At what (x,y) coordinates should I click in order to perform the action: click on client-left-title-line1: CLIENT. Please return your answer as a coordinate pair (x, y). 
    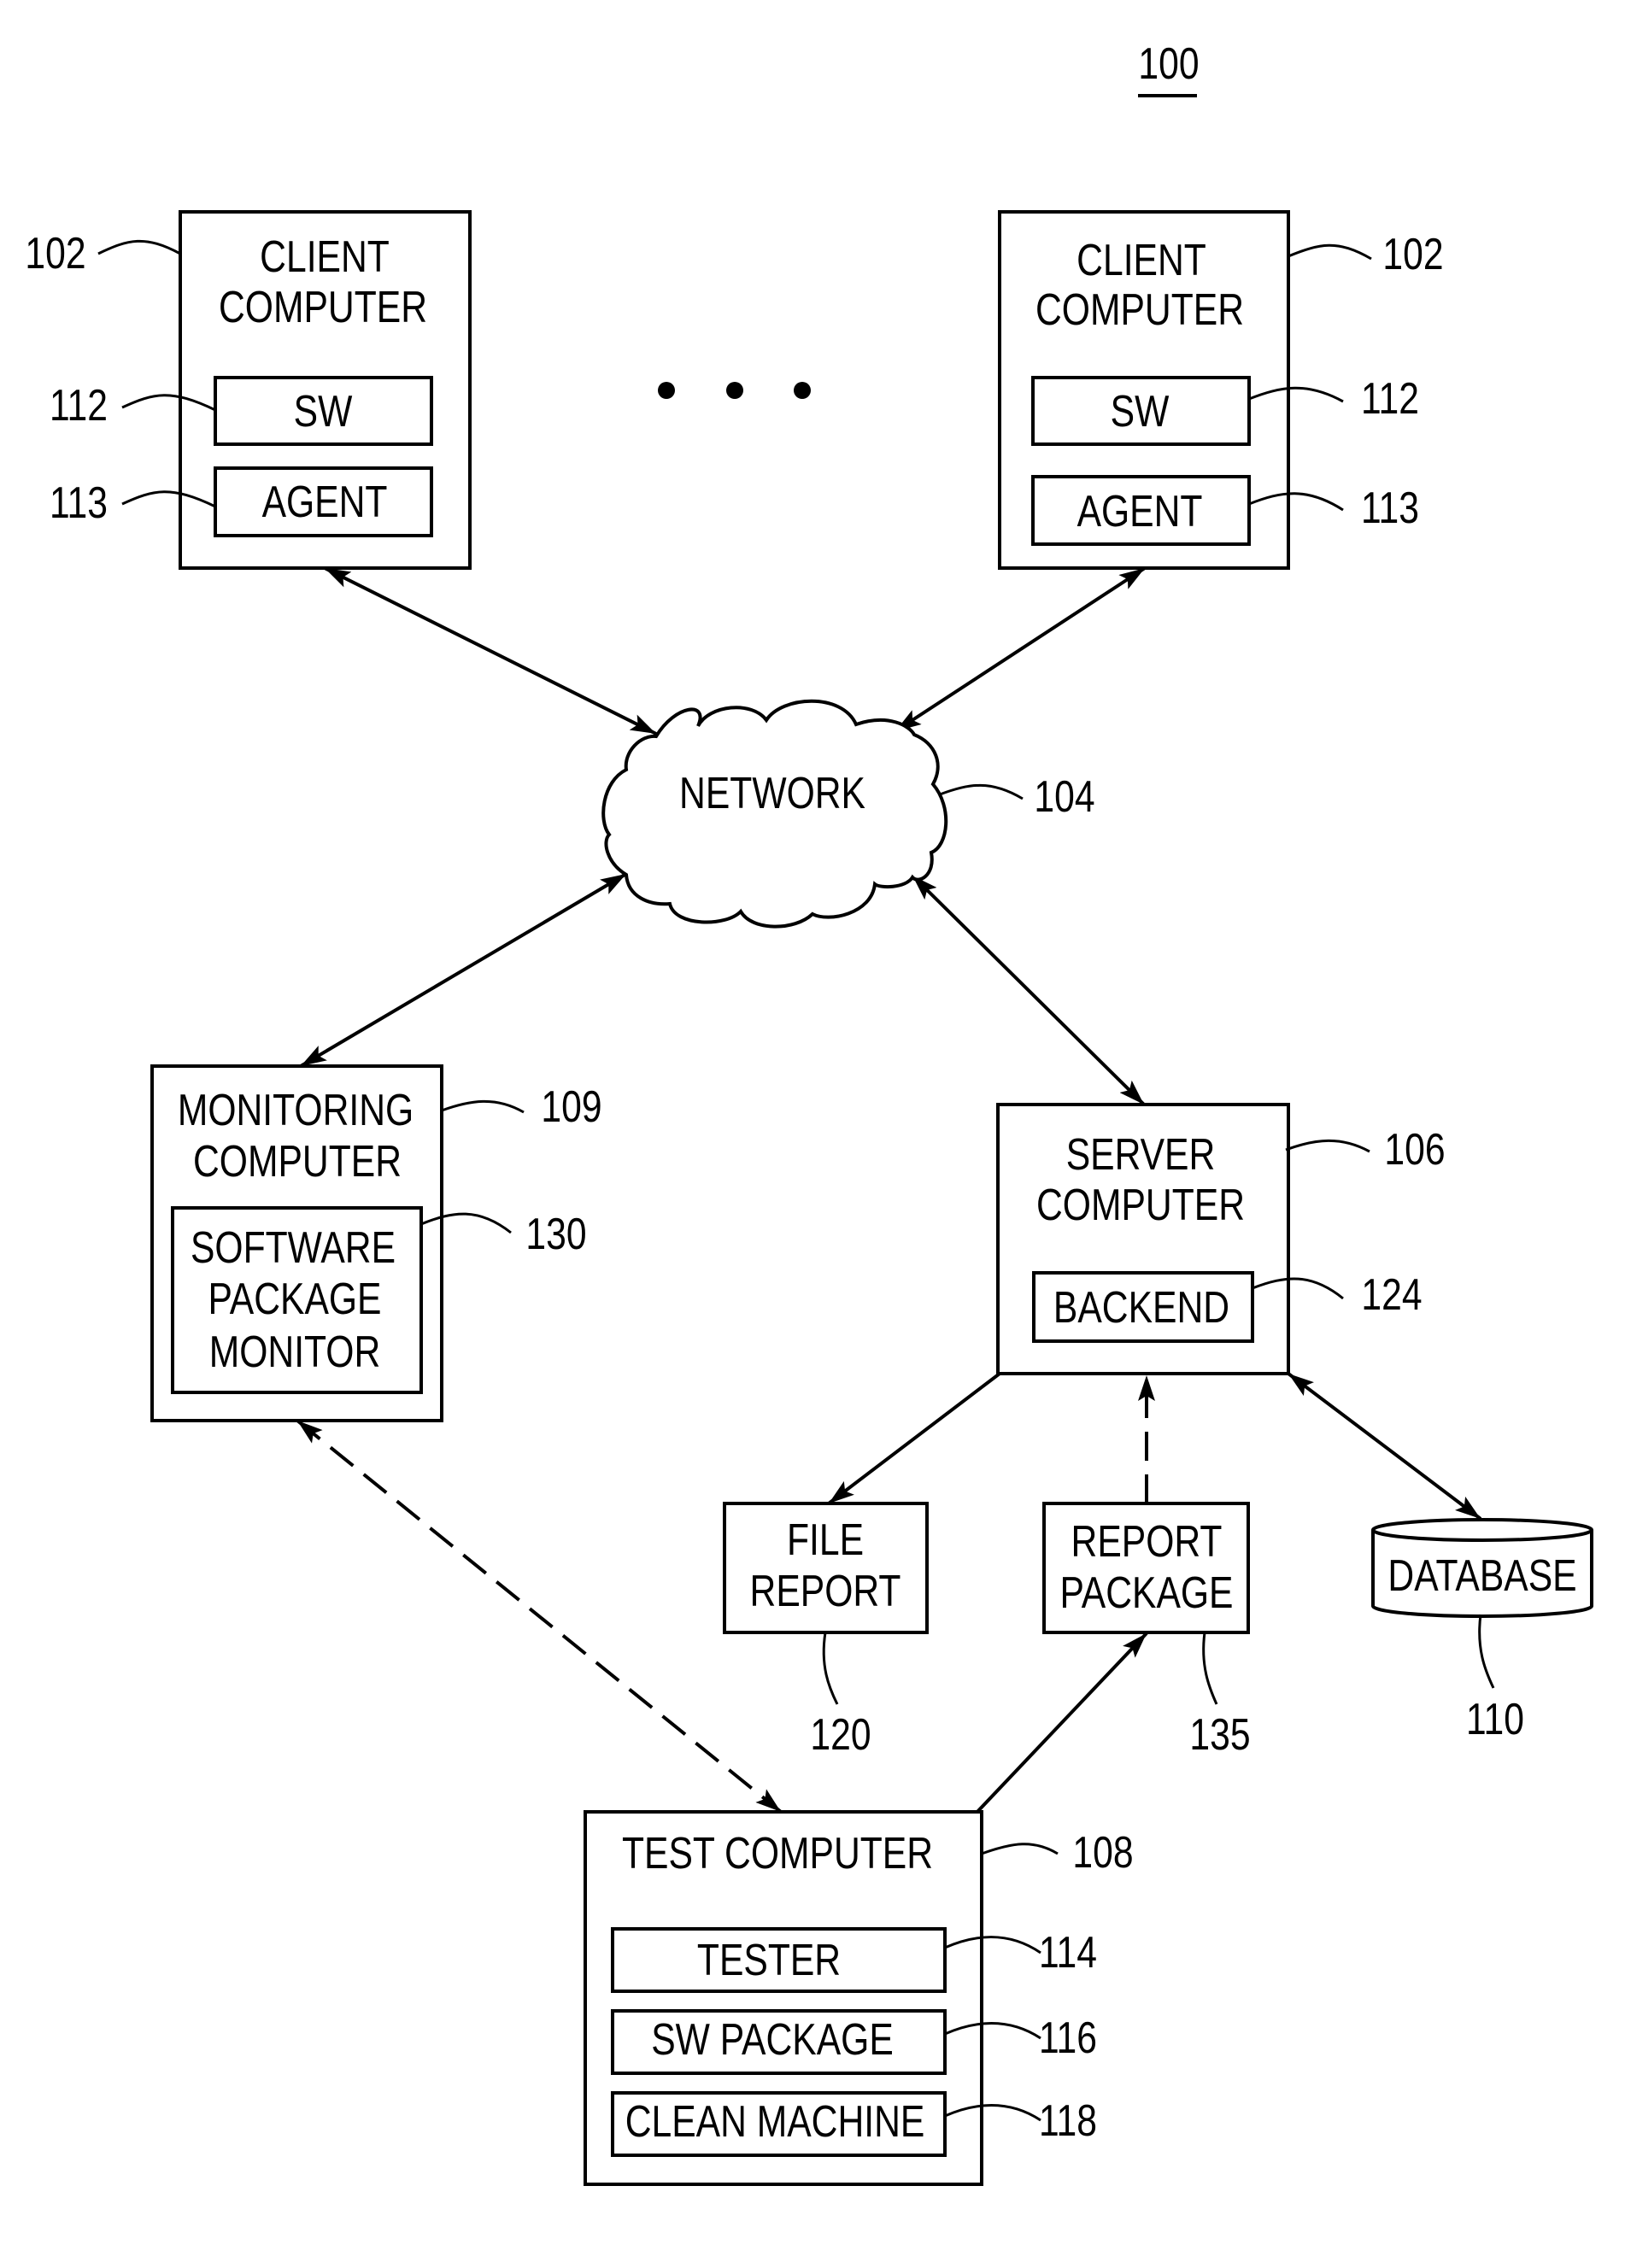
    Looking at the image, I should click on (325, 257).